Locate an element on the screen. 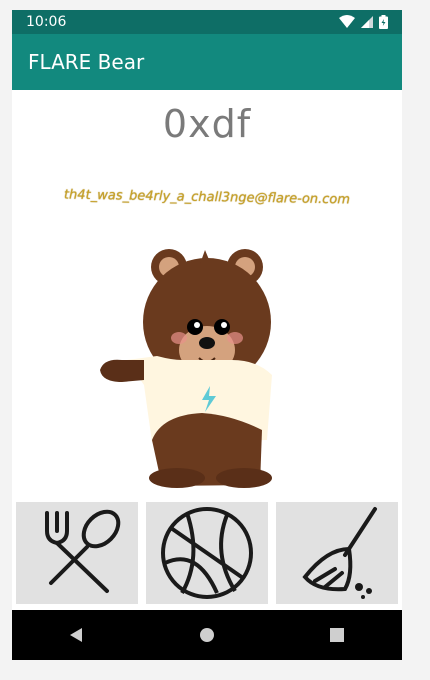 The height and width of the screenshot is (680, 430). play-button is located at coordinates (207, 553).